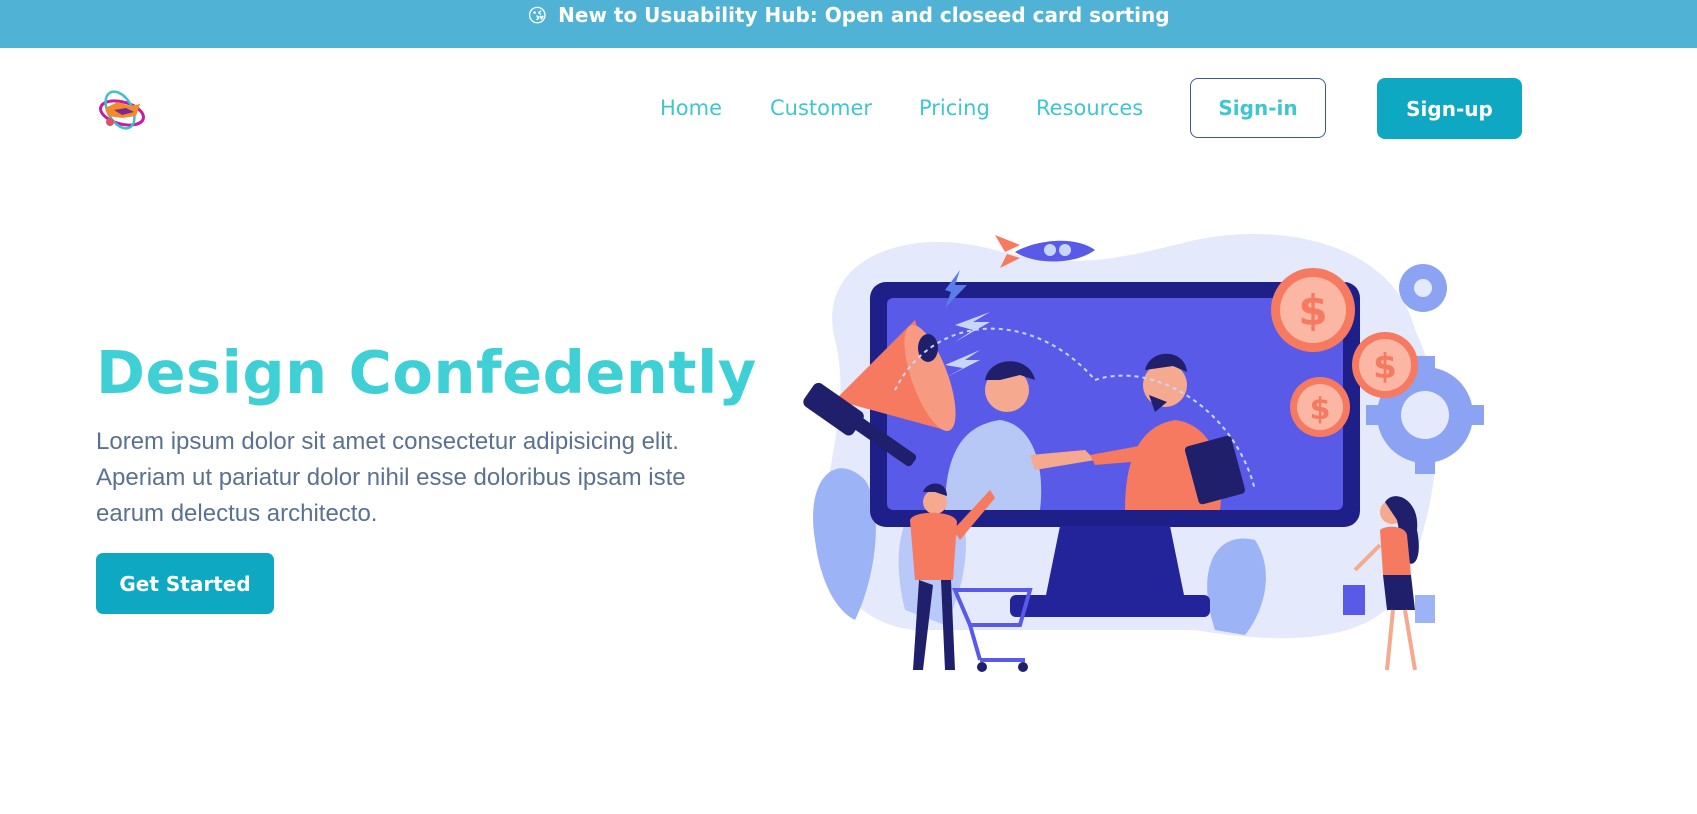 The width and height of the screenshot is (1697, 814). Describe the element at coordinates (426, 372) in the screenshot. I see `hero-title: Design Confedently` at that location.